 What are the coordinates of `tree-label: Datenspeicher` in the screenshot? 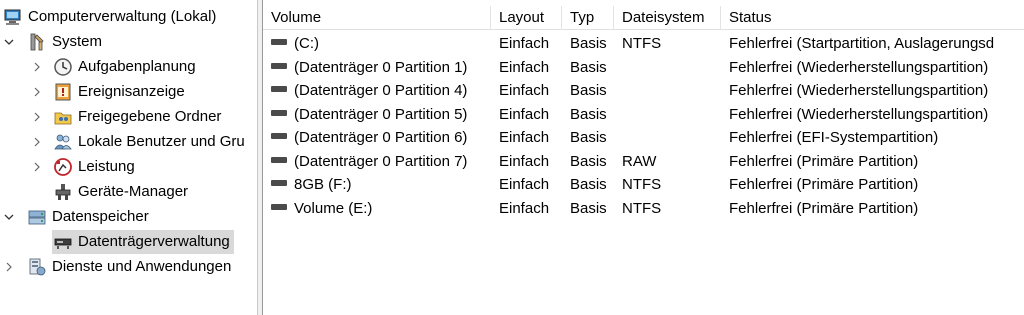 It's located at (100, 216).